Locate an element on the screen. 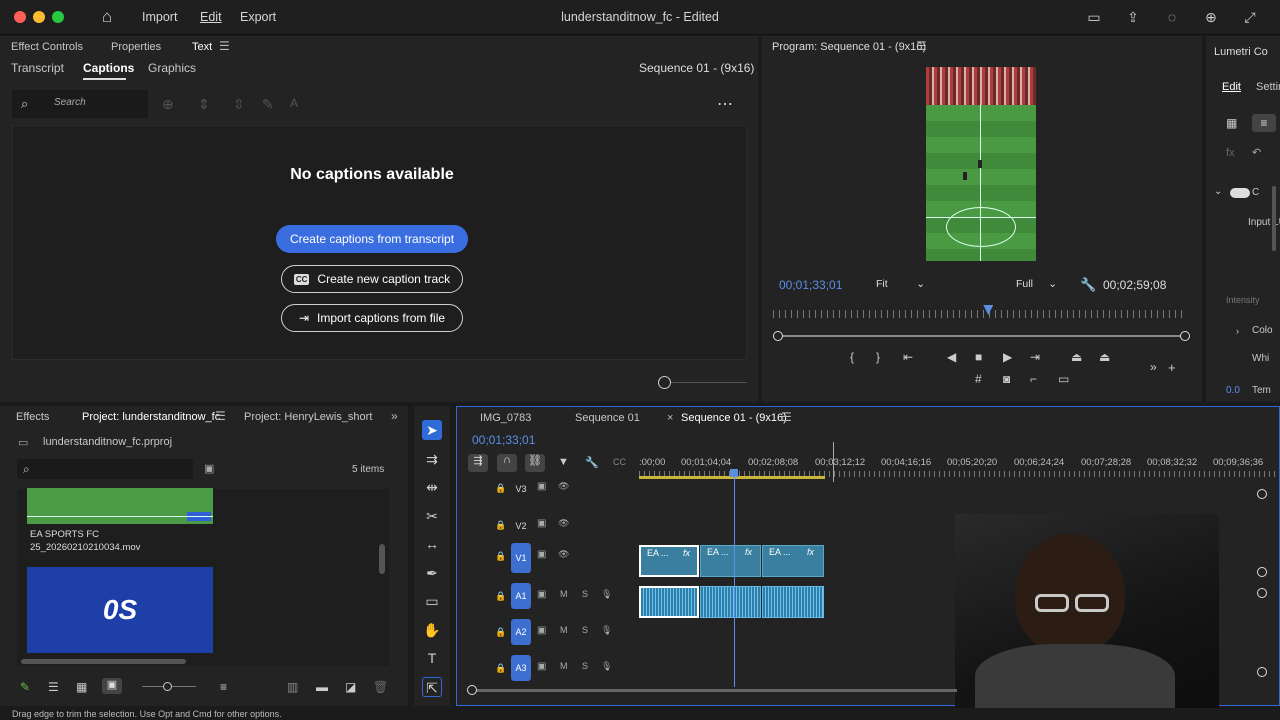 The height and width of the screenshot is (720, 1280). lumetri-scrollbar is located at coordinates (1274, 218).